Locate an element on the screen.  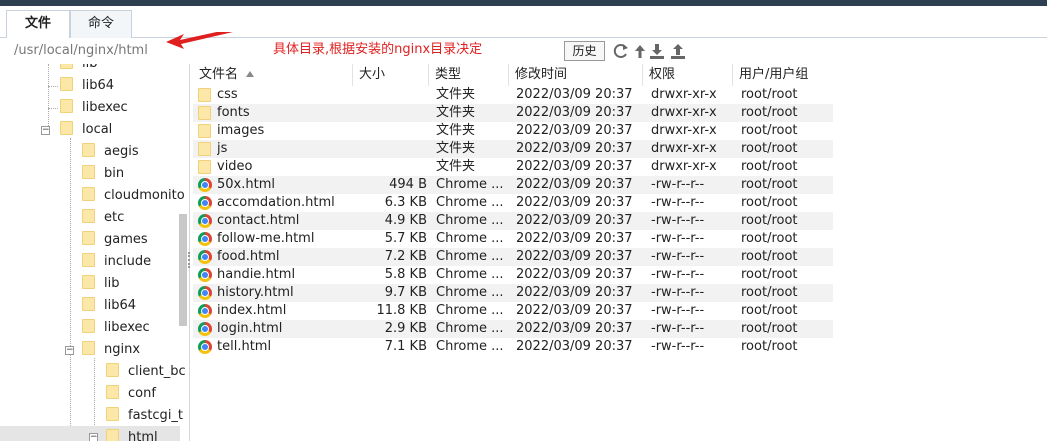
upload-icon is located at coordinates (678, 51).